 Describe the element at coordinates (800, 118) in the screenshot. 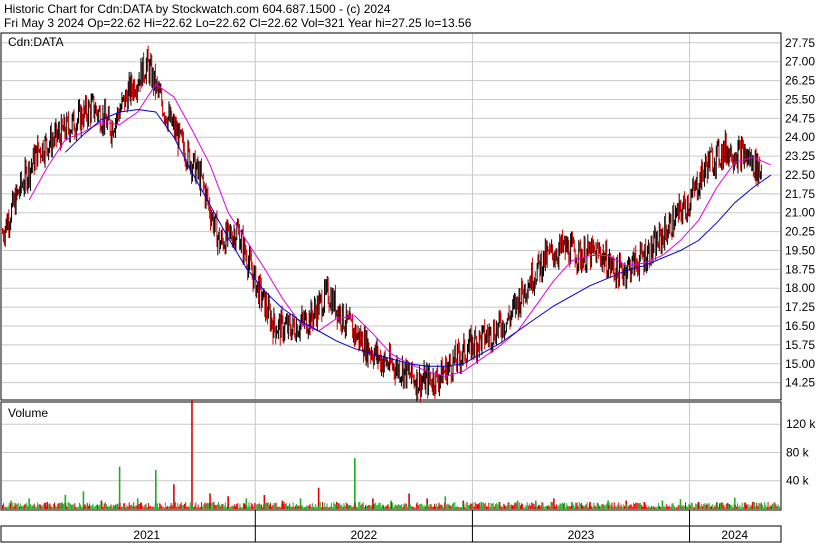

I see `price-tick-label: 24.75` at that location.